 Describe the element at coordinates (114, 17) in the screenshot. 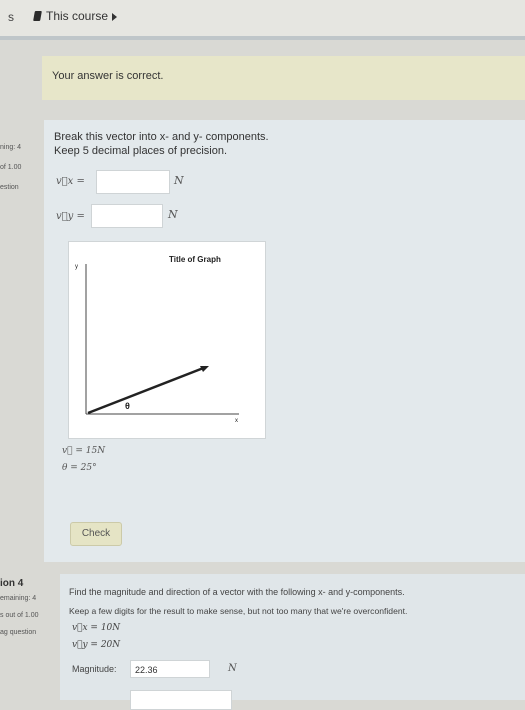

I see `chevron-right-icon` at that location.